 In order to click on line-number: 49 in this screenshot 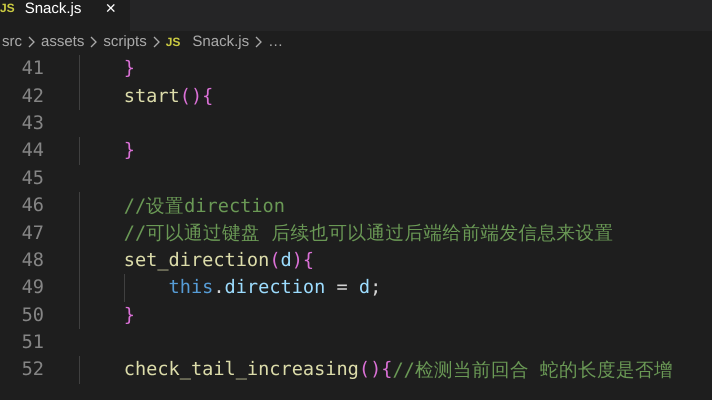, I will do `click(32, 287)`.